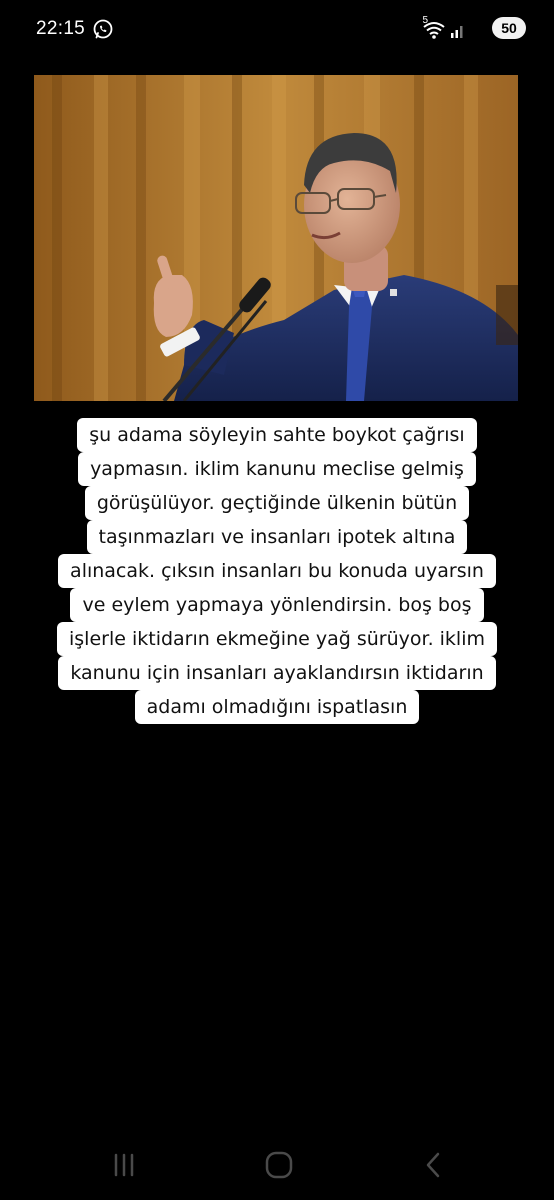 Image resolution: width=554 pixels, height=1200 pixels. What do you see at coordinates (277, 605) in the screenshot?
I see `caption-line: ve eylem yapmaya yönlendirsin. boş boş` at bounding box center [277, 605].